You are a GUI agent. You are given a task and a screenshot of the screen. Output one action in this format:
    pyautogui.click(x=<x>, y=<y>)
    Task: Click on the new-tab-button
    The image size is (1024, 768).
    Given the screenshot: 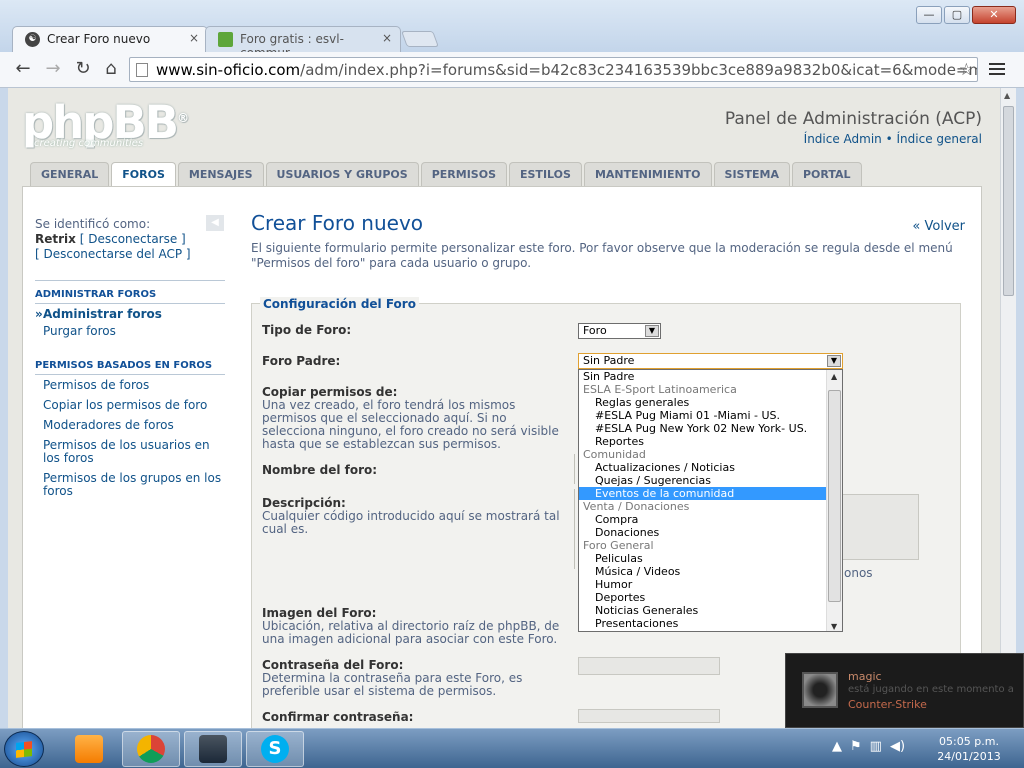 What is the action you would take?
    pyautogui.click(x=420, y=39)
    